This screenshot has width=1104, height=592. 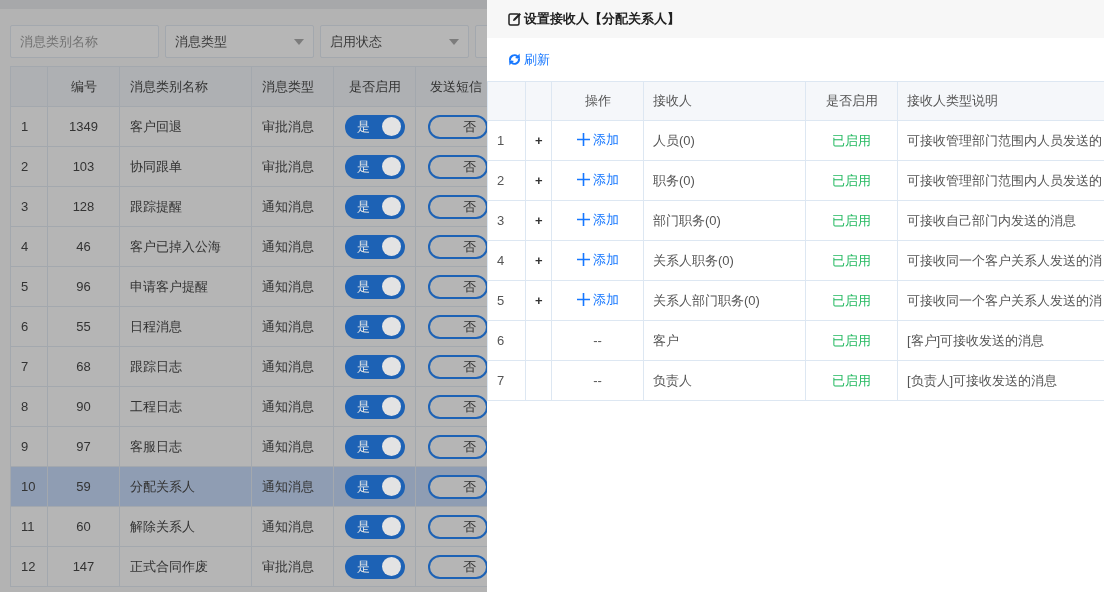 I want to click on column-header: 操作, so click(x=597, y=101).